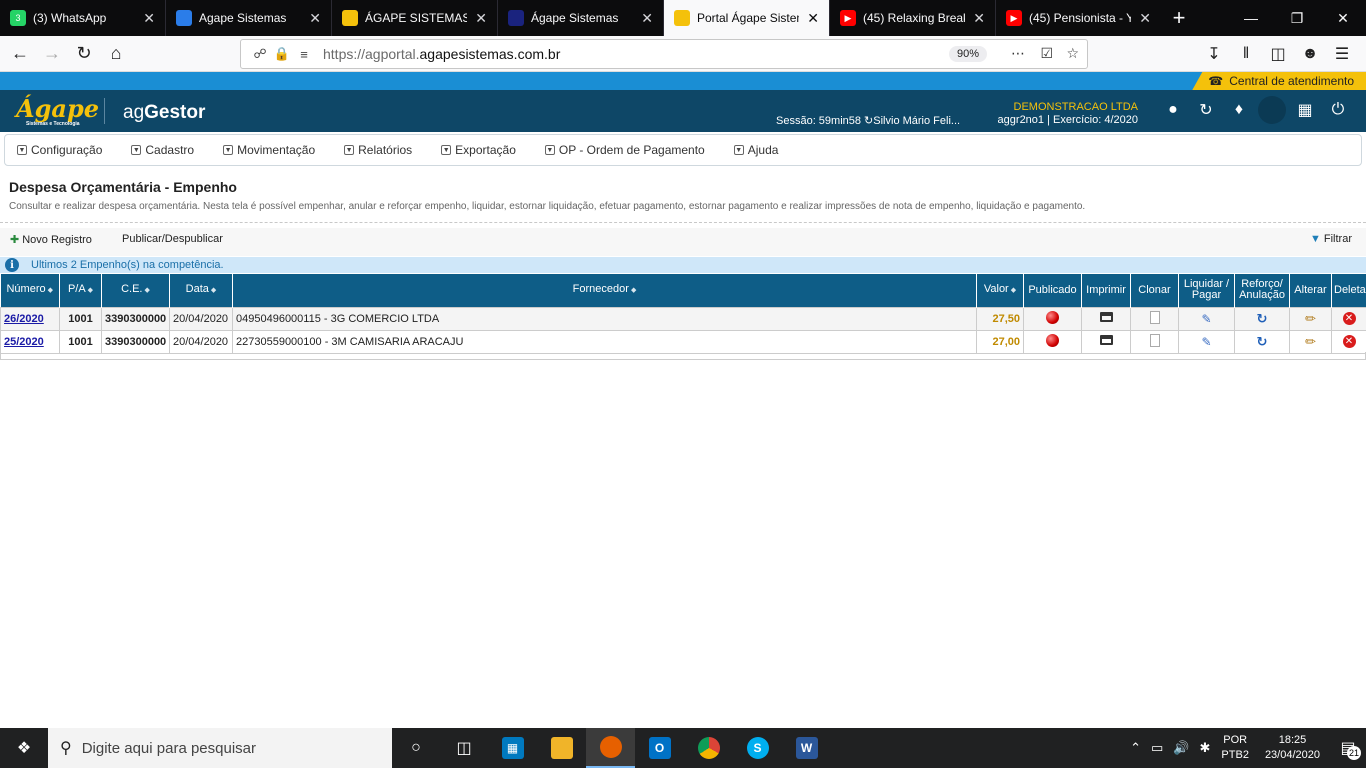  Describe the element at coordinates (604, 290) in the screenshot. I see `col-fornecedor: Fornecedor ◆` at that location.